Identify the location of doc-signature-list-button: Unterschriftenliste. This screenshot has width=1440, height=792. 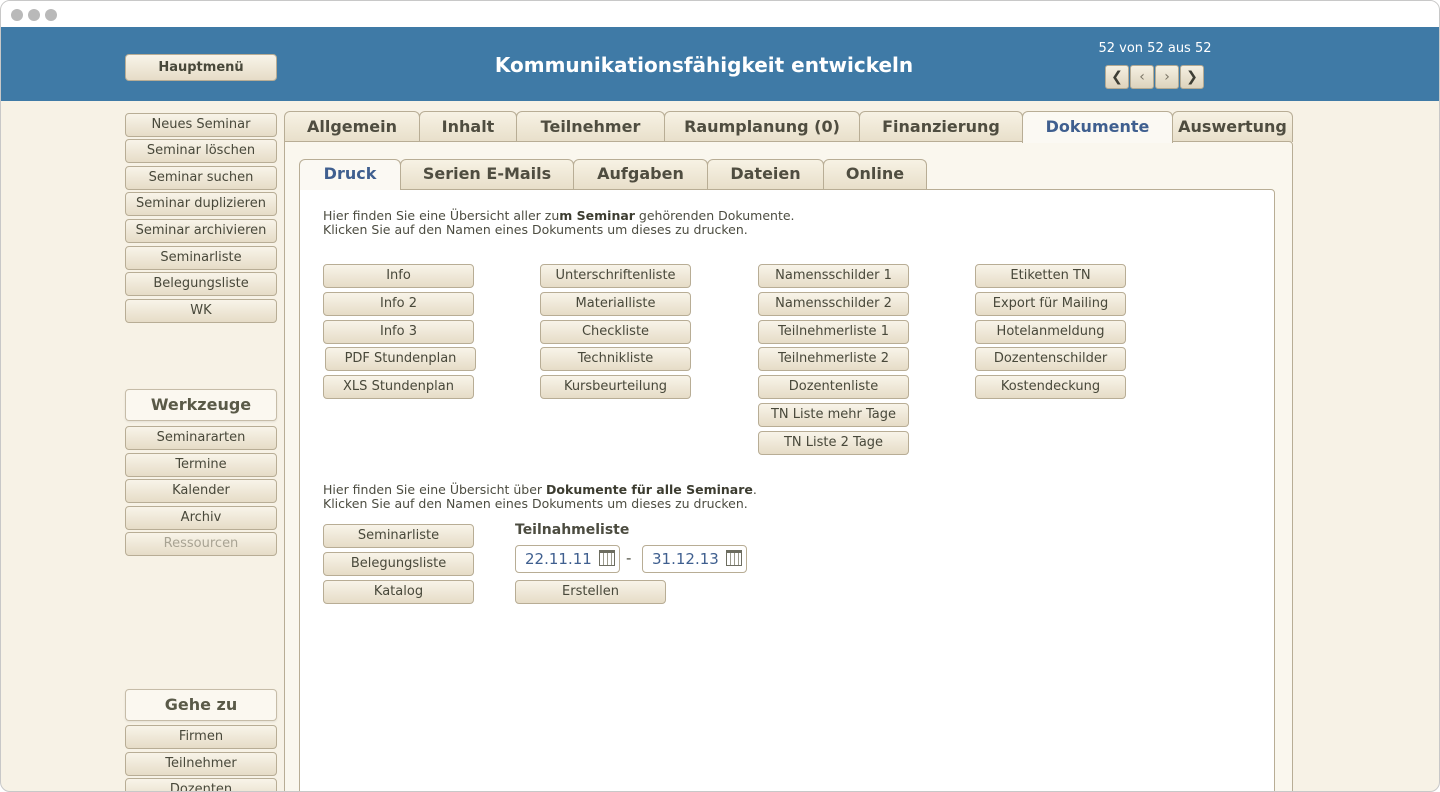
(615, 276).